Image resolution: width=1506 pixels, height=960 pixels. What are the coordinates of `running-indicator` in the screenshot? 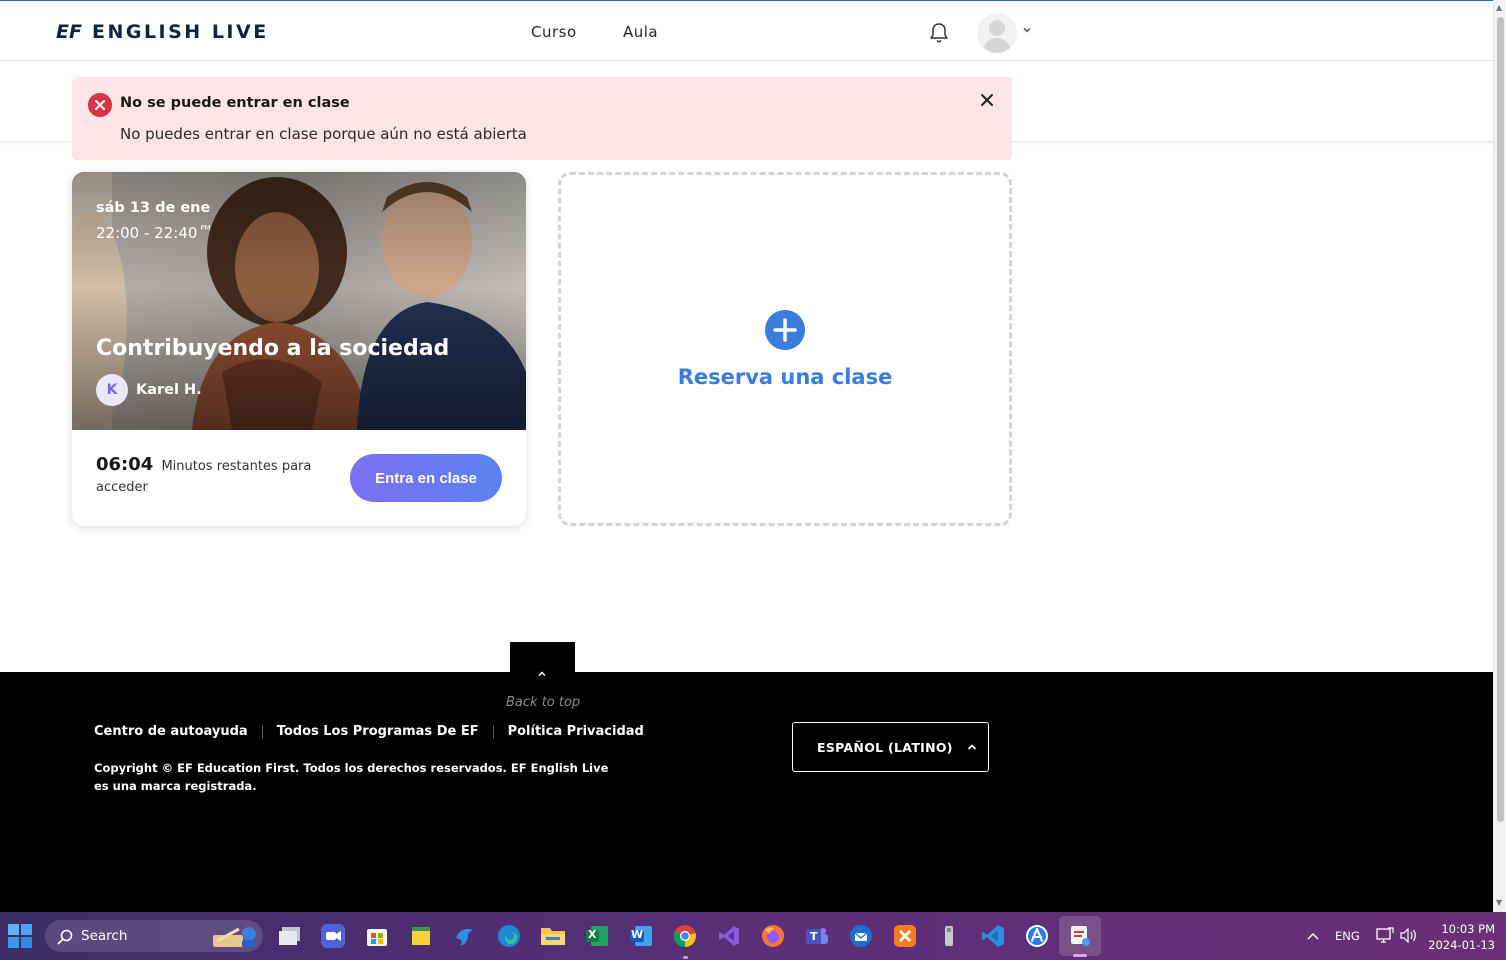 It's located at (685, 957).